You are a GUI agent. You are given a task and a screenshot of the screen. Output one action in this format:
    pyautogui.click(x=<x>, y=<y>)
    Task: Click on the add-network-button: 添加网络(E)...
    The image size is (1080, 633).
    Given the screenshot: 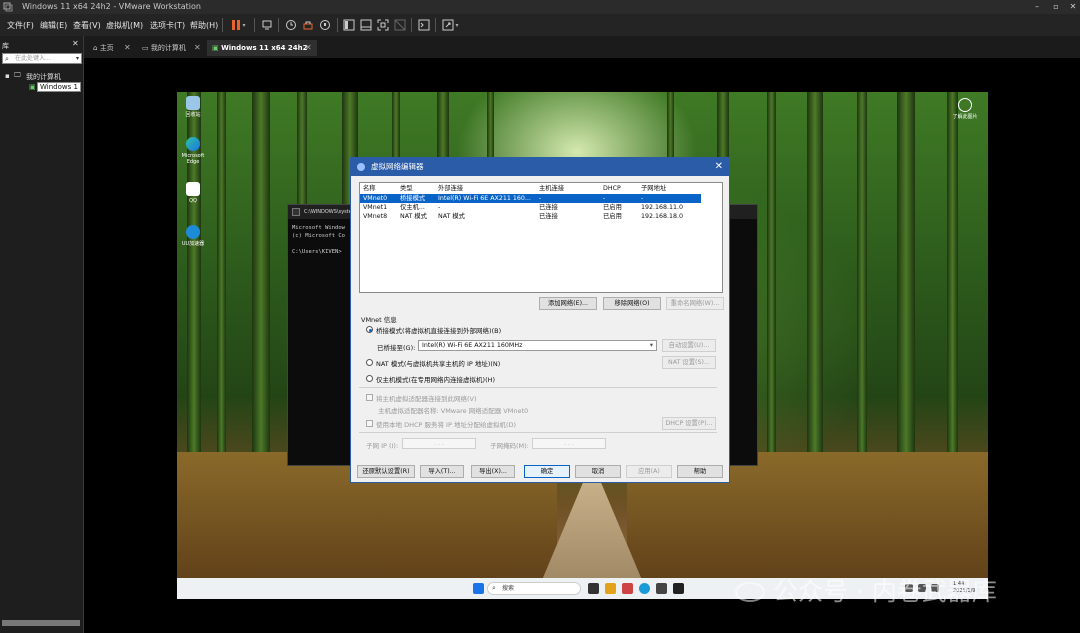 What is the action you would take?
    pyautogui.click(x=568, y=303)
    